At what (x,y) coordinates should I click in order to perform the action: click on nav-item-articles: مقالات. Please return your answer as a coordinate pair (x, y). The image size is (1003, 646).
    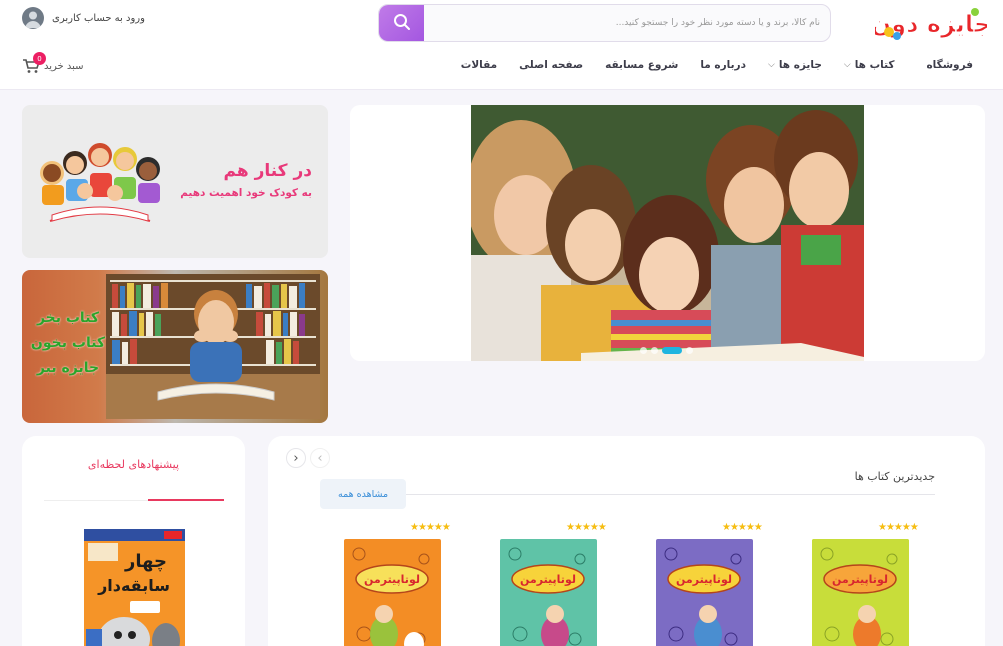
    Looking at the image, I should click on (479, 65).